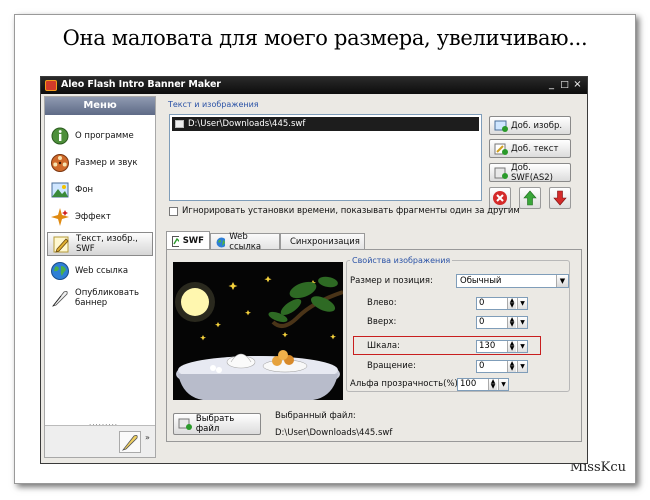 Image resolution: width=650 pixels, height=500 pixels. I want to click on sidebar-item-size-sound: Размер и звук, so click(100, 163).